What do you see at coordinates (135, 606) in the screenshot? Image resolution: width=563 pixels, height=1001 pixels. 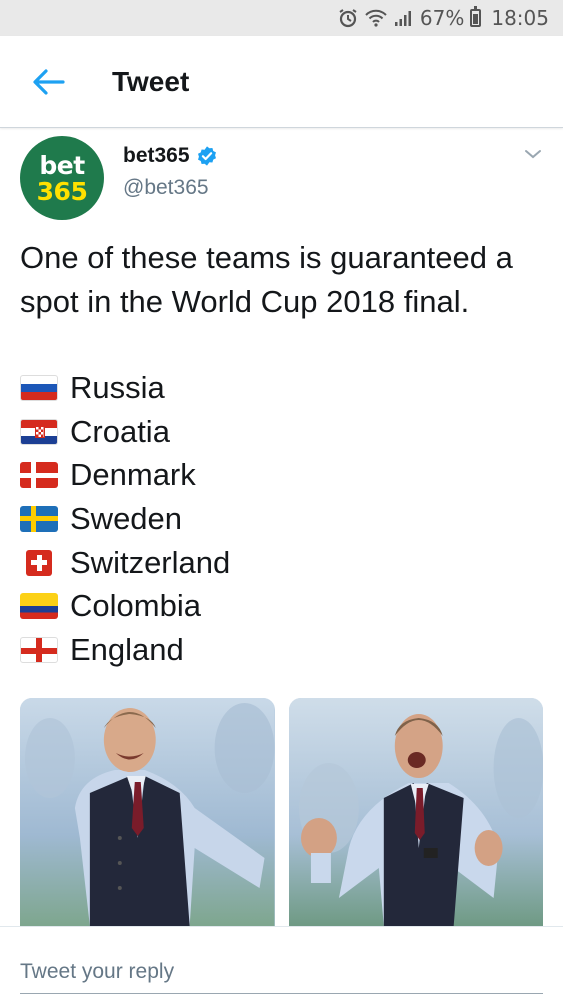 I see `team-name: Colombia` at bounding box center [135, 606].